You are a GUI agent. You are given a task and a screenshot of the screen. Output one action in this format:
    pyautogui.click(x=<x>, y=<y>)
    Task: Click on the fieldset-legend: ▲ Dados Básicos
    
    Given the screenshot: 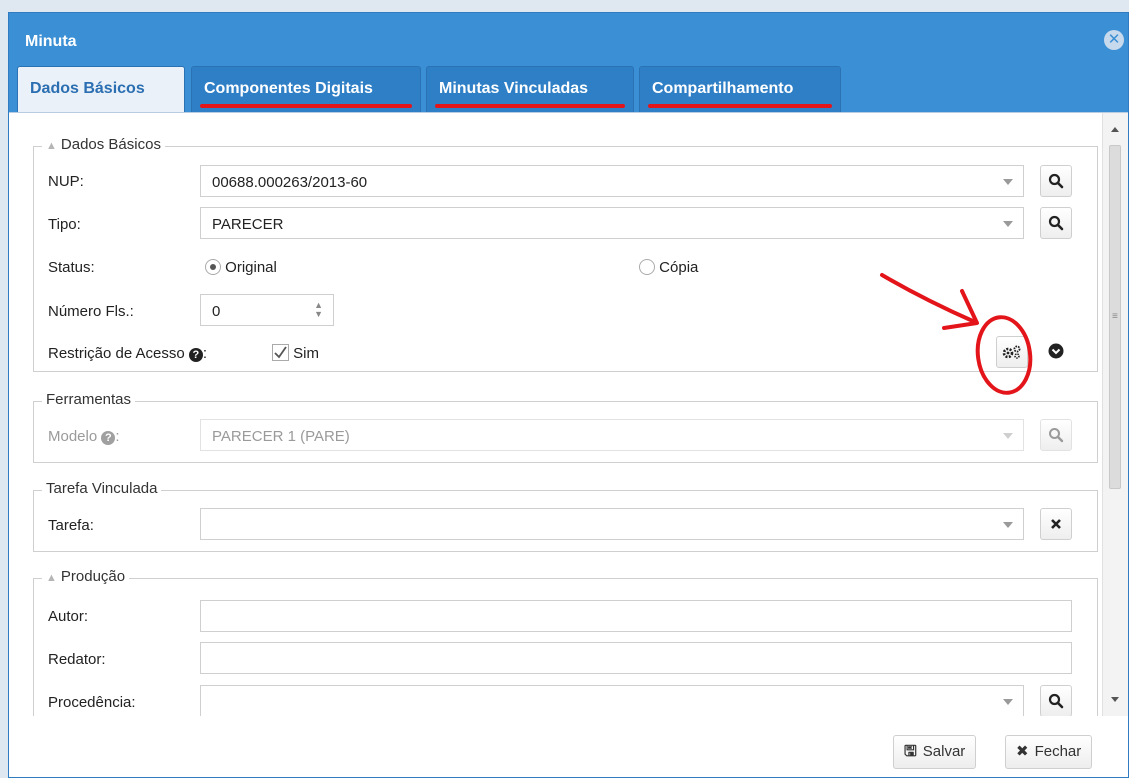 What is the action you would take?
    pyautogui.click(x=103, y=144)
    